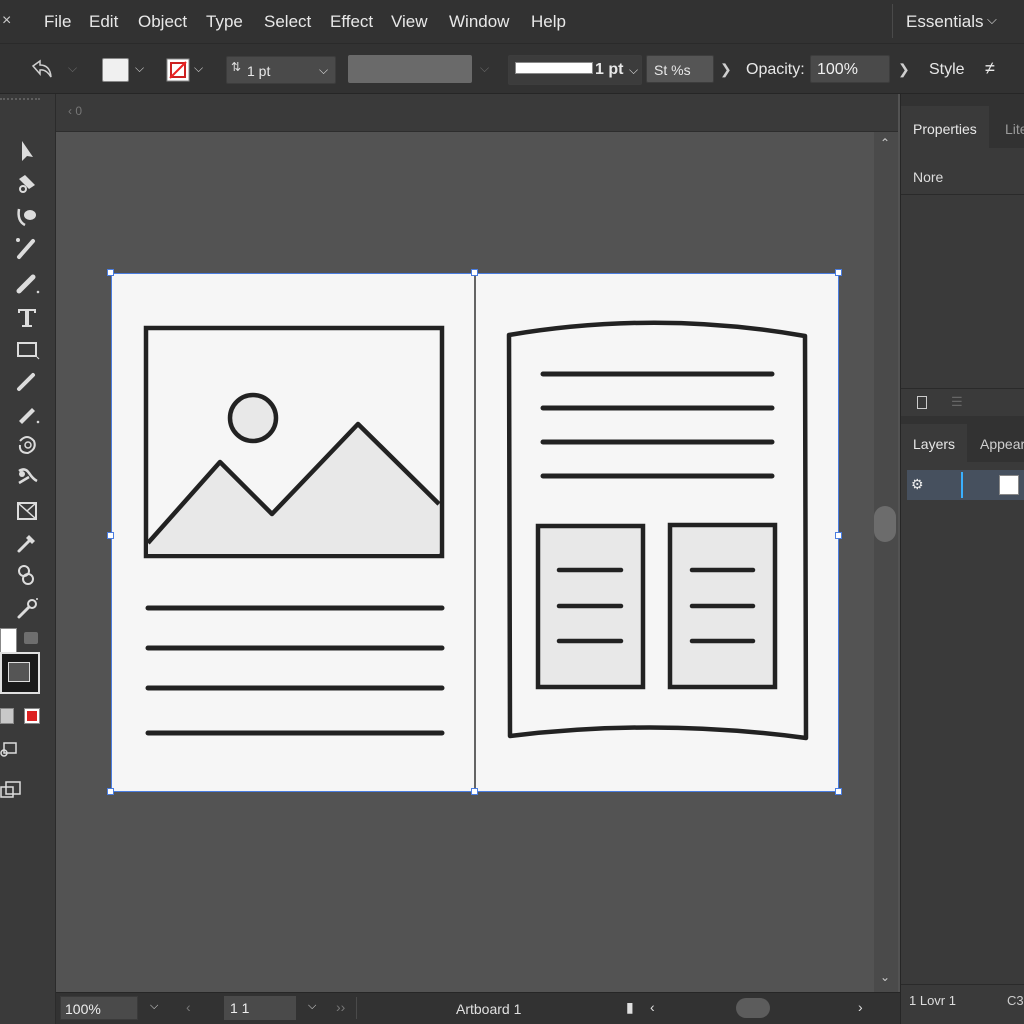 Image resolution: width=1024 pixels, height=1024 pixels. What do you see at coordinates (885, 977) in the screenshot?
I see `scroll-down-icon: ⌄` at bounding box center [885, 977].